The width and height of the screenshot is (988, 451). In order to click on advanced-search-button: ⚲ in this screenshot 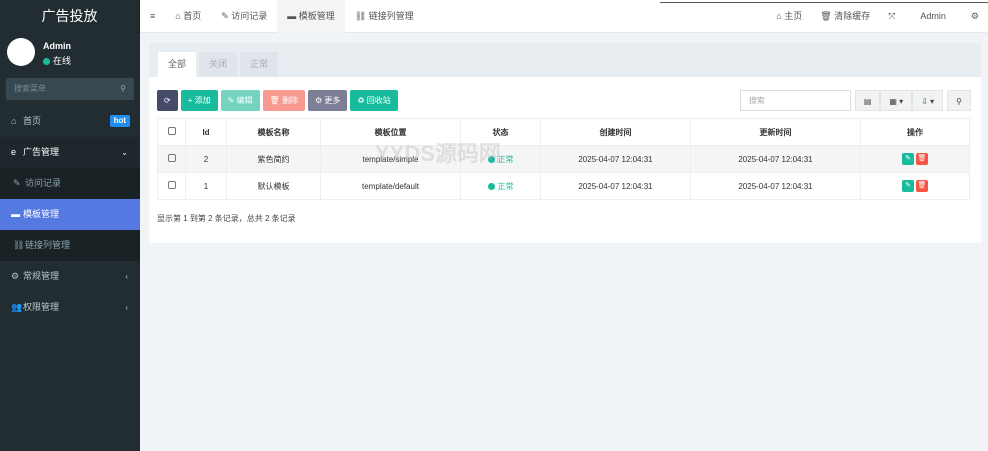, I will do `click(959, 100)`.